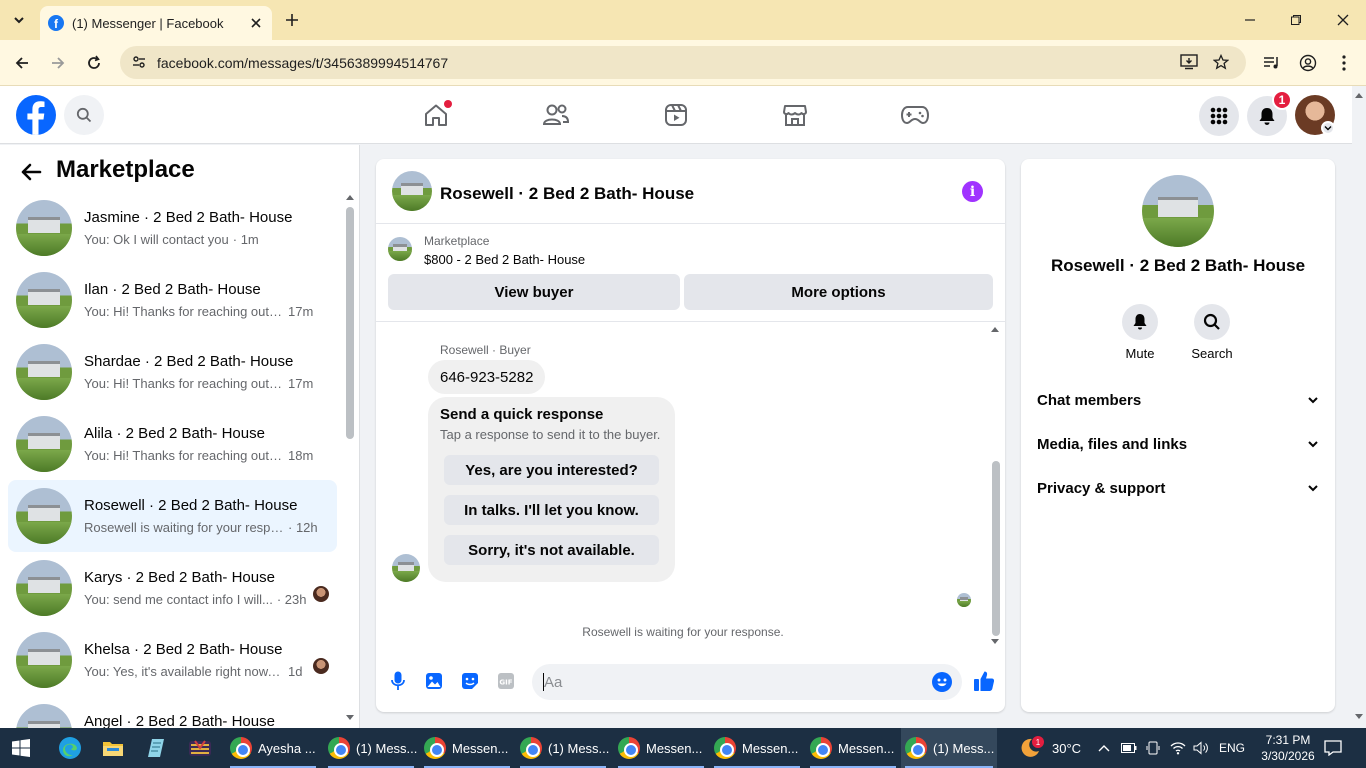 The image size is (1366, 768). I want to click on conversation-item: Angel · 2 Bed 2 Bath- House, so click(172, 712).